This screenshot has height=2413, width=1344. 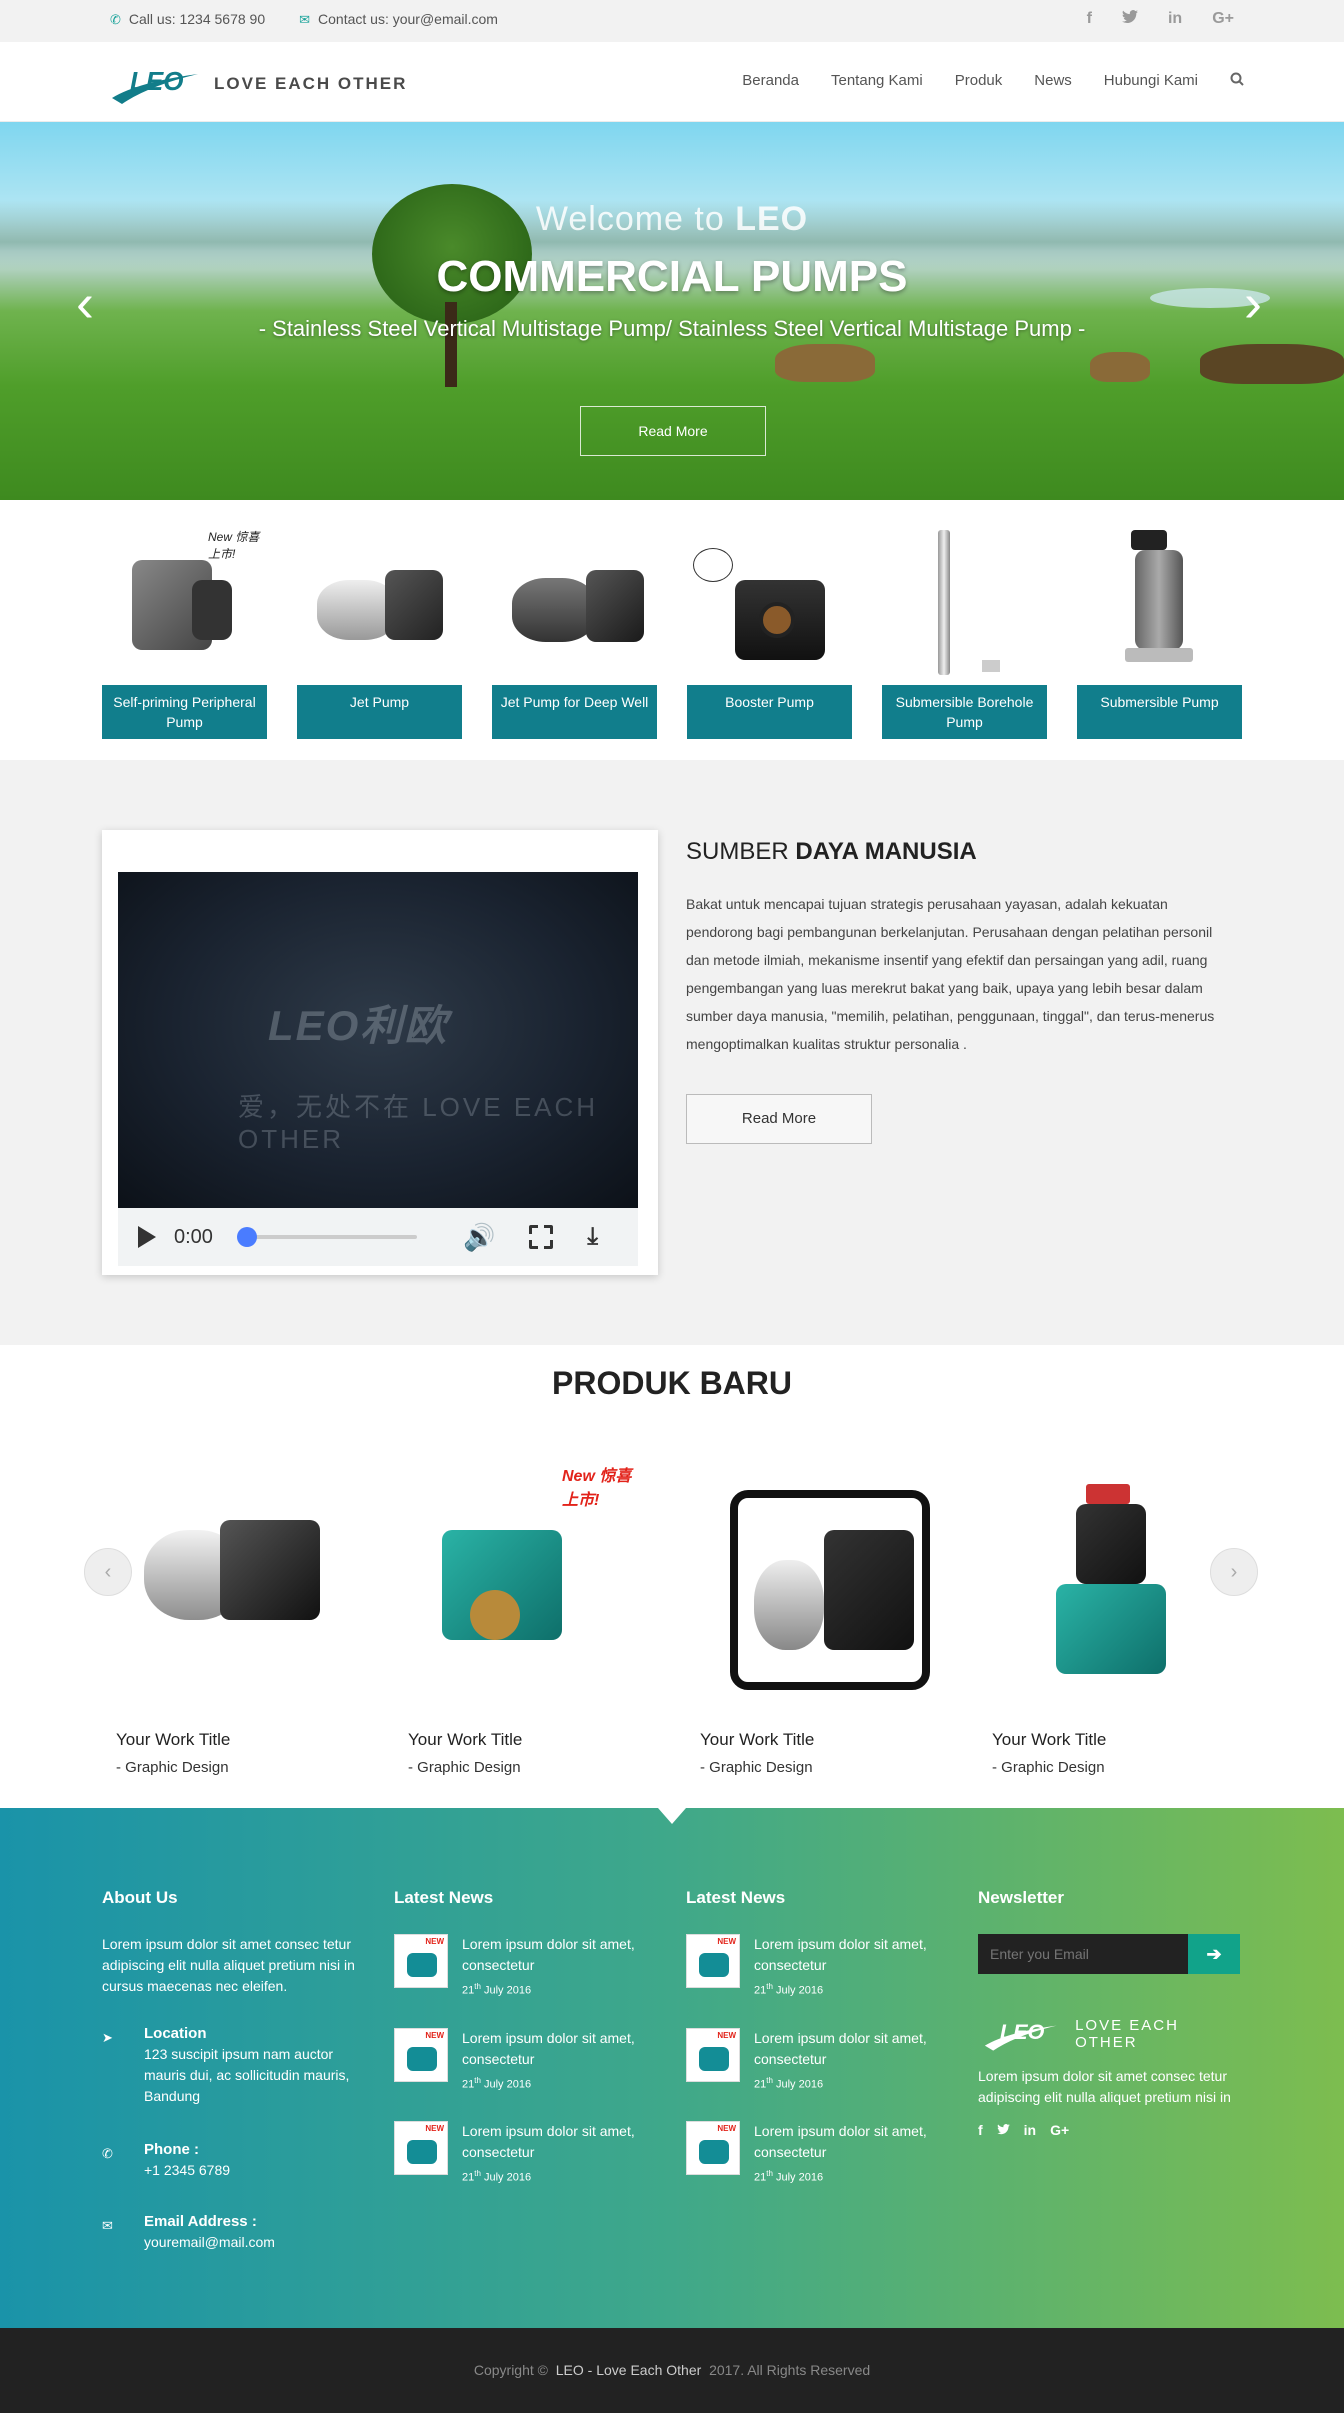 I want to click on category-jet-pump-deep-well: Jet Pump for Deep Well, so click(x=574, y=630).